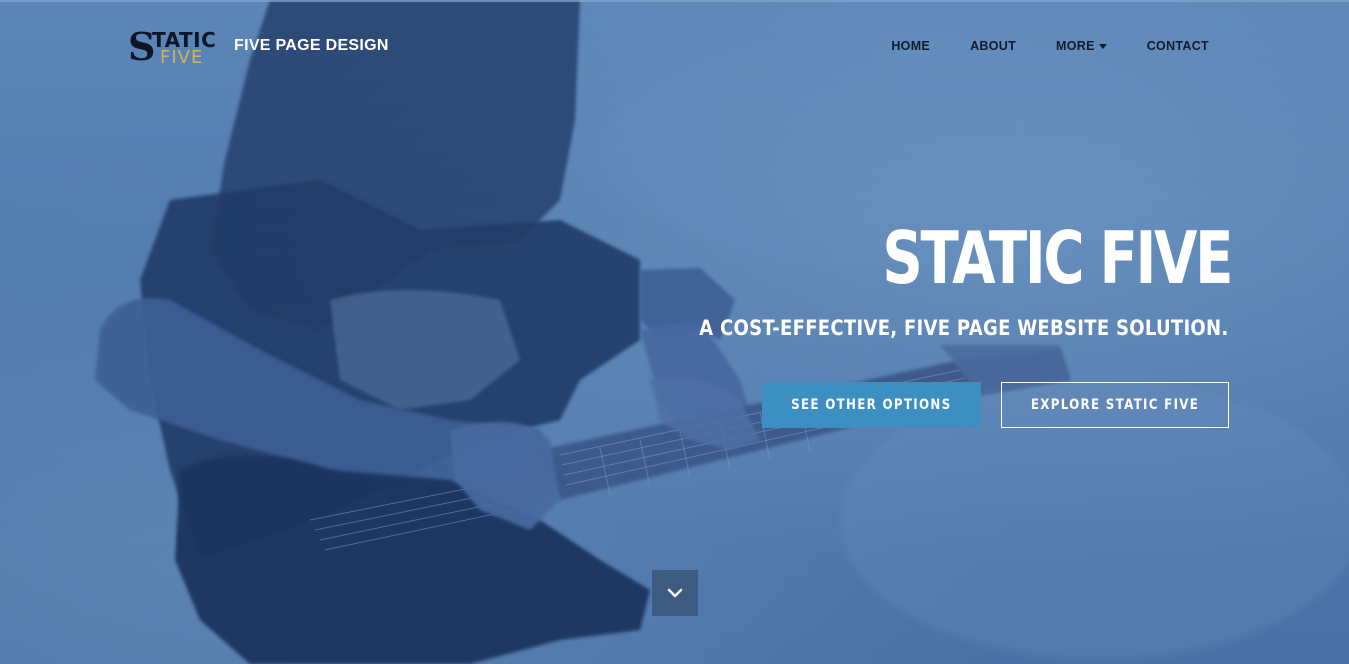 The width and height of the screenshot is (1349, 664). I want to click on button-label: SEE OTHER OPTIONS, so click(871, 405).